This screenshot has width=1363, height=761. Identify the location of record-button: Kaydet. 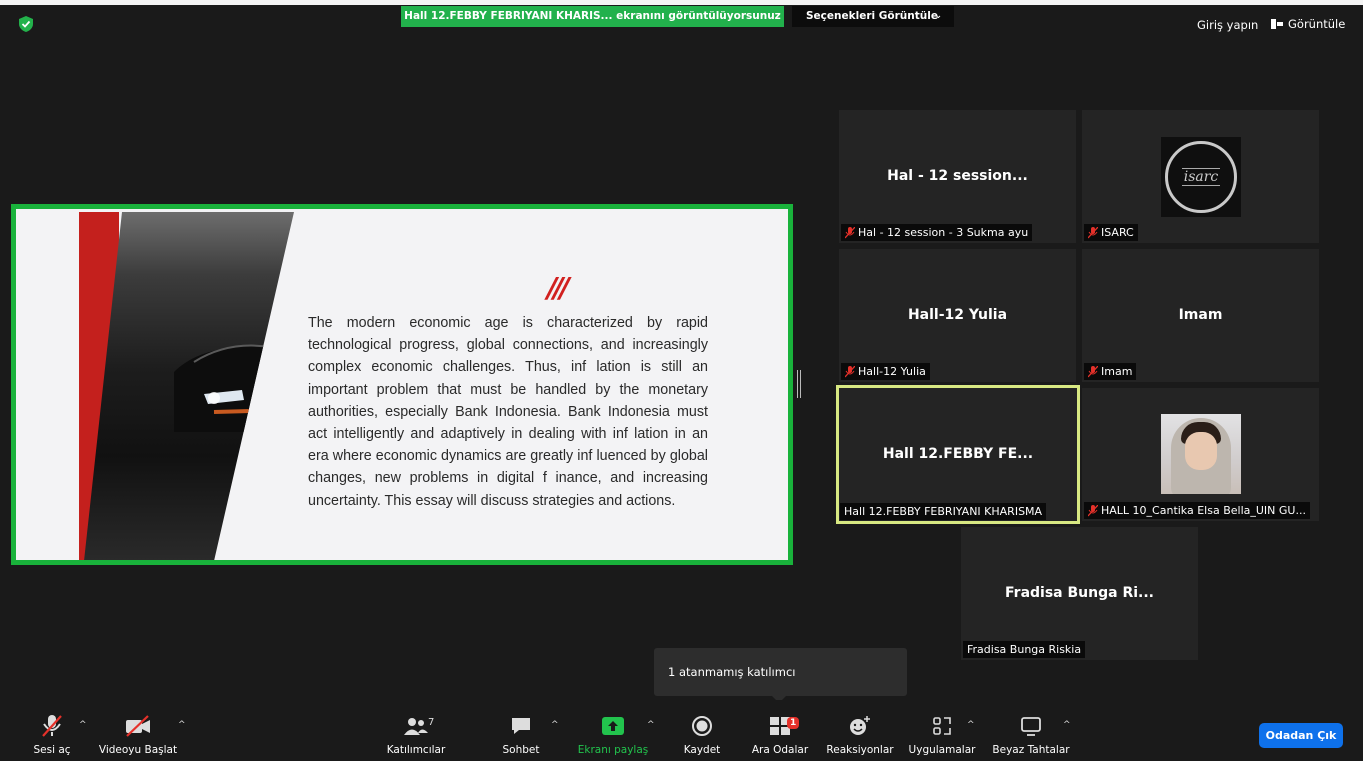
(702, 735).